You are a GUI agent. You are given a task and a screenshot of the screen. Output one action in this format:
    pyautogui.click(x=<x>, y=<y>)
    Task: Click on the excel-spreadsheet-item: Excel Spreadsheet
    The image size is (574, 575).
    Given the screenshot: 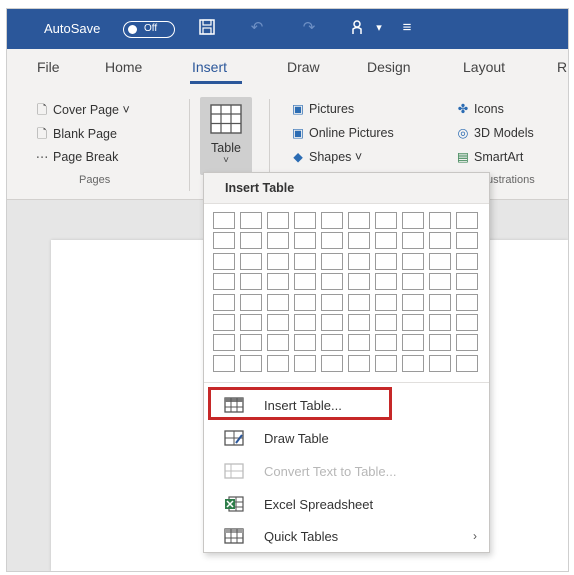 What is the action you would take?
    pyautogui.click(x=346, y=504)
    